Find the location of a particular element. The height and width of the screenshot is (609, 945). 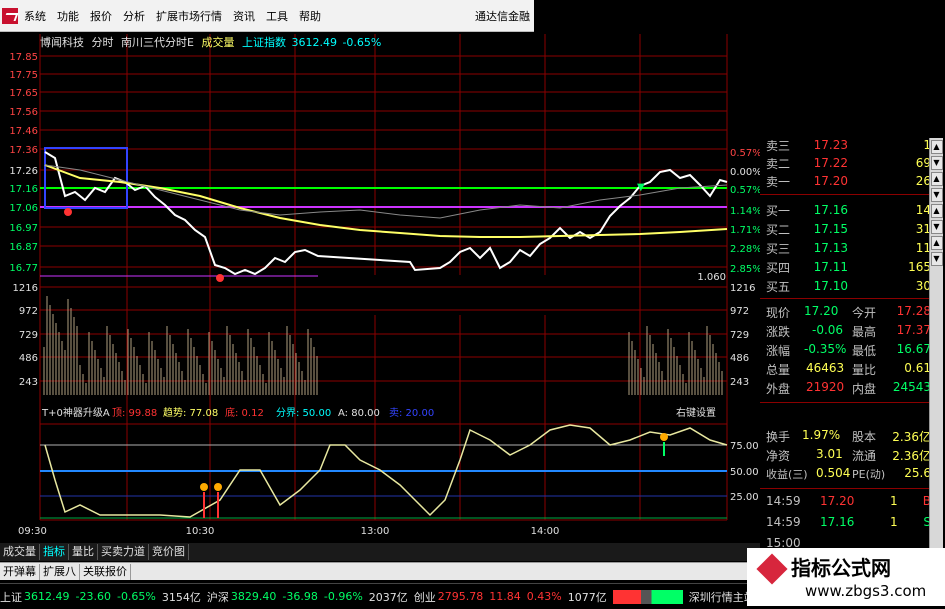

indicator-settings-button: 右键设置 is located at coordinates (696, 412).